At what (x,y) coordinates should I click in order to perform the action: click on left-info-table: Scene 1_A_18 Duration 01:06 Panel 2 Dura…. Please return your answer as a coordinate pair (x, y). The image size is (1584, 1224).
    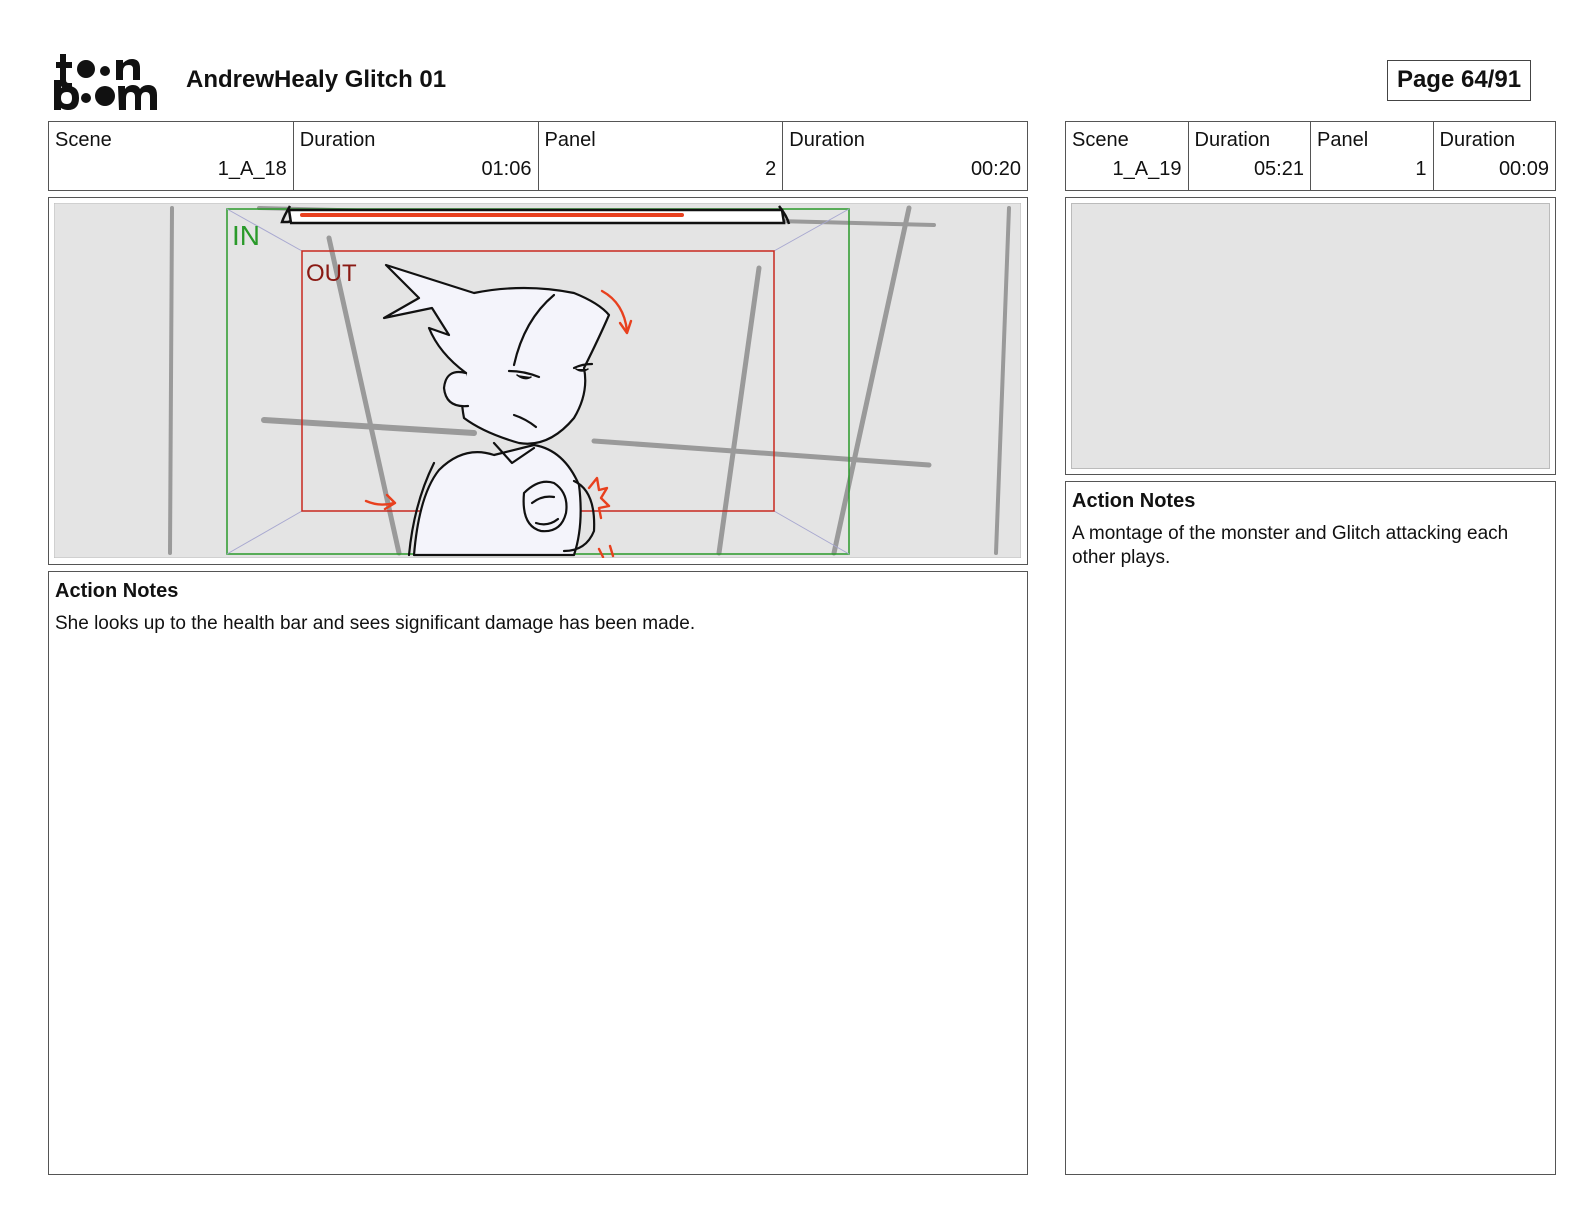
    Looking at the image, I should click on (538, 156).